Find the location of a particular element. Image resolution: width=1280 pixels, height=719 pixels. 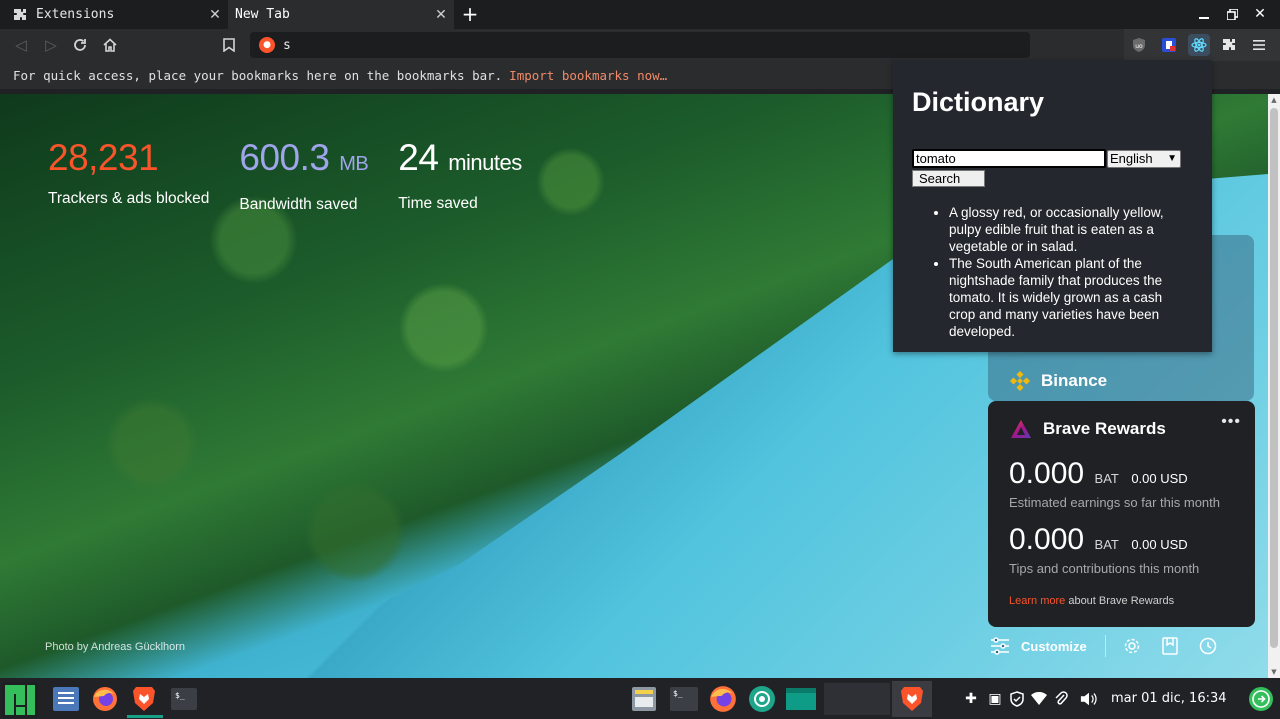

forward-button: ▷ is located at coordinates (51, 45).